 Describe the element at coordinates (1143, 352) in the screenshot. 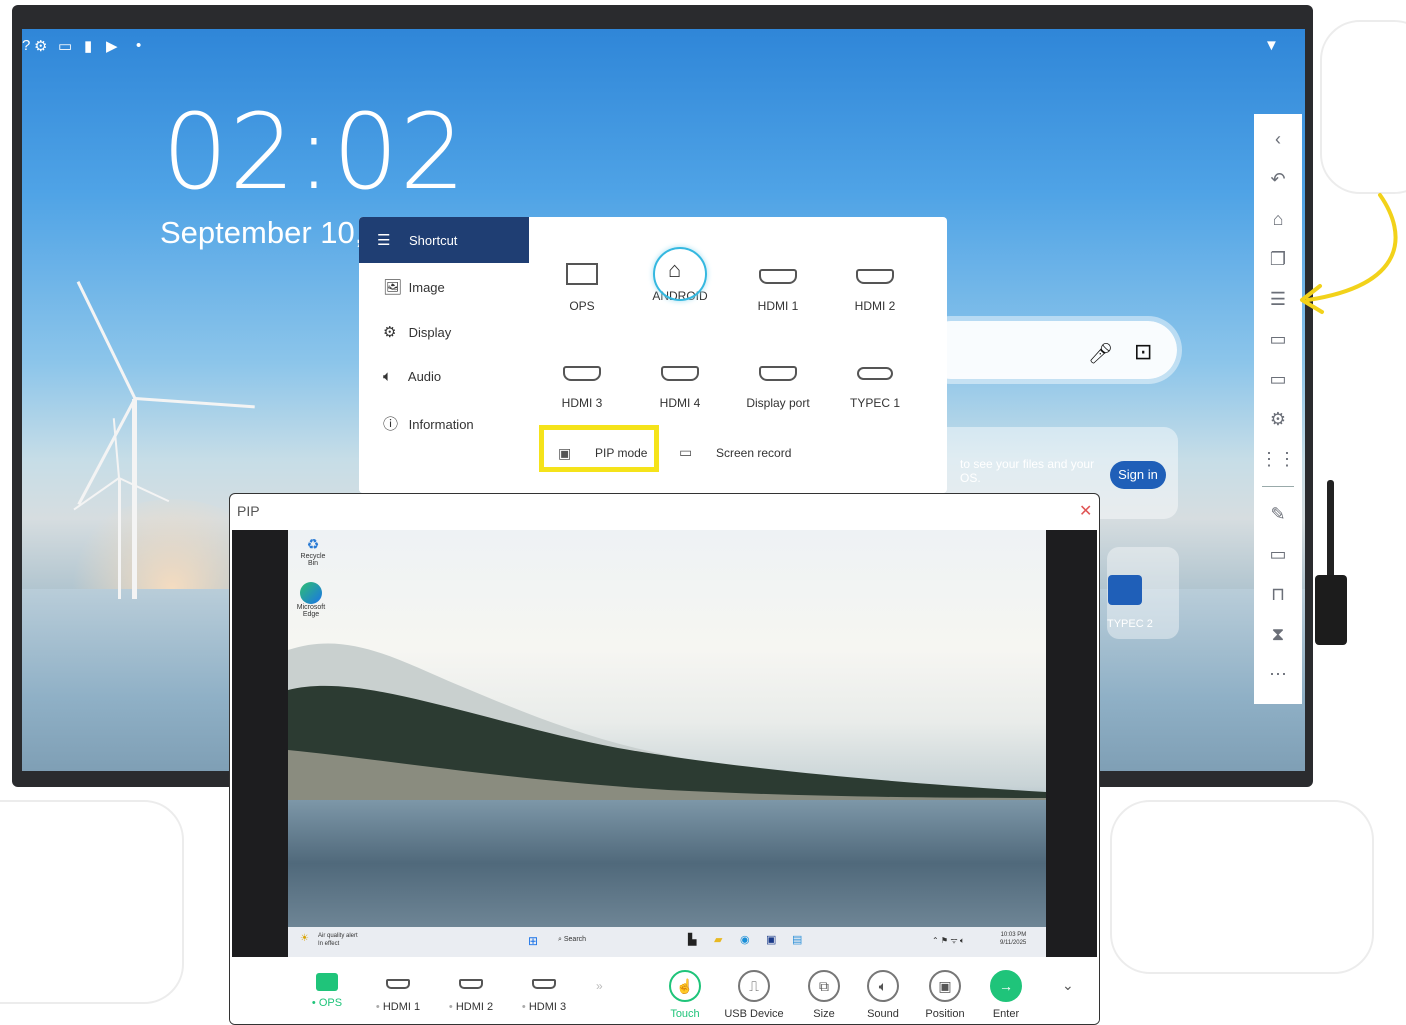

I see `lens-camera-icon: ⊡` at that location.